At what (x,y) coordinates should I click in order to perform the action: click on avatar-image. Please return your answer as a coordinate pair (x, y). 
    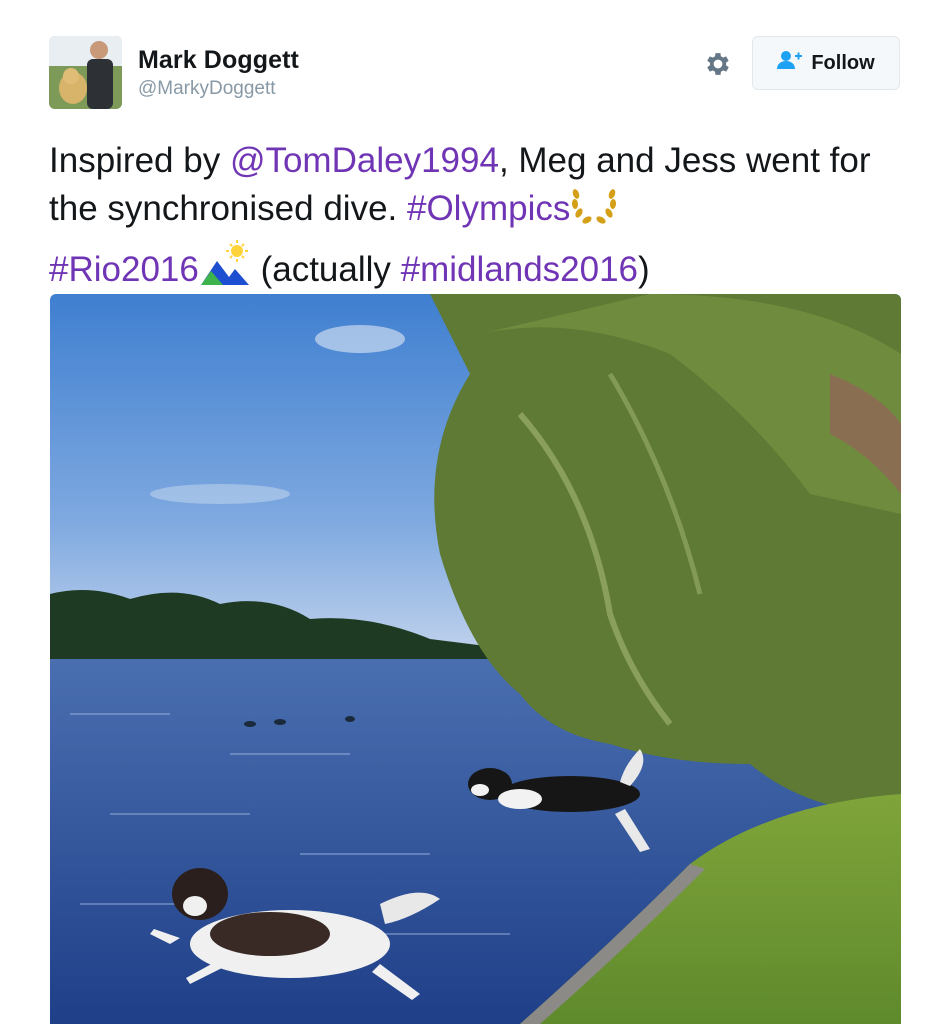
    Looking at the image, I should click on (85, 72).